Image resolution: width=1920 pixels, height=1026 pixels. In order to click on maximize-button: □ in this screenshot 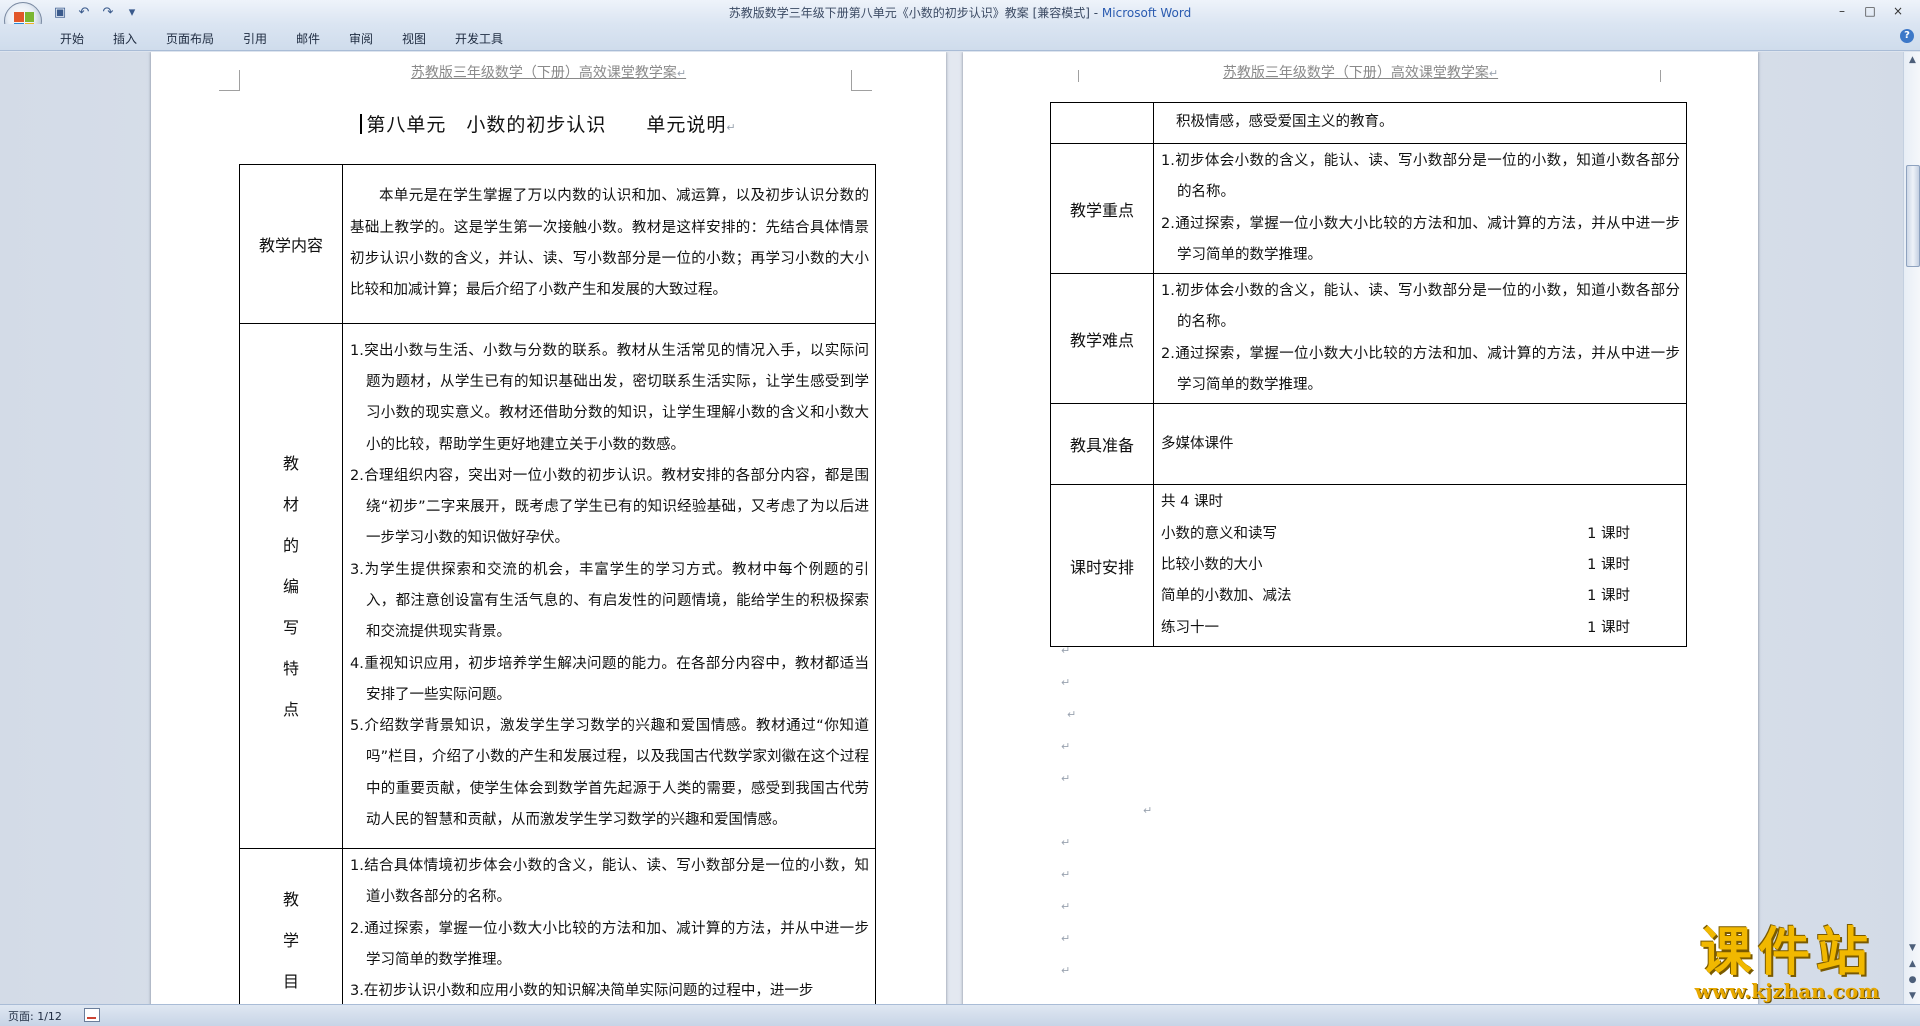, I will do `click(1870, 11)`.